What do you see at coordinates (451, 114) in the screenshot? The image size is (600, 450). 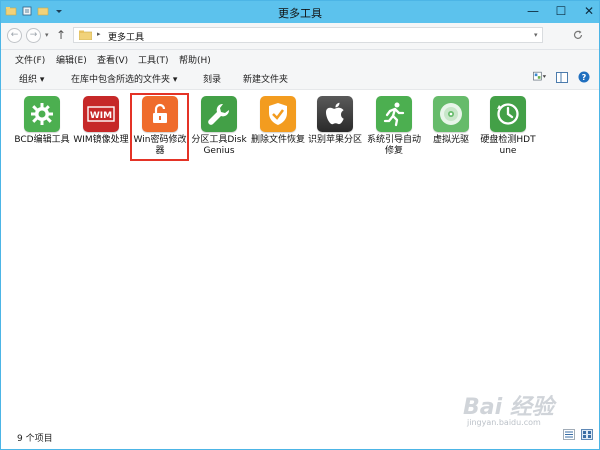 I see `disc-icon` at bounding box center [451, 114].